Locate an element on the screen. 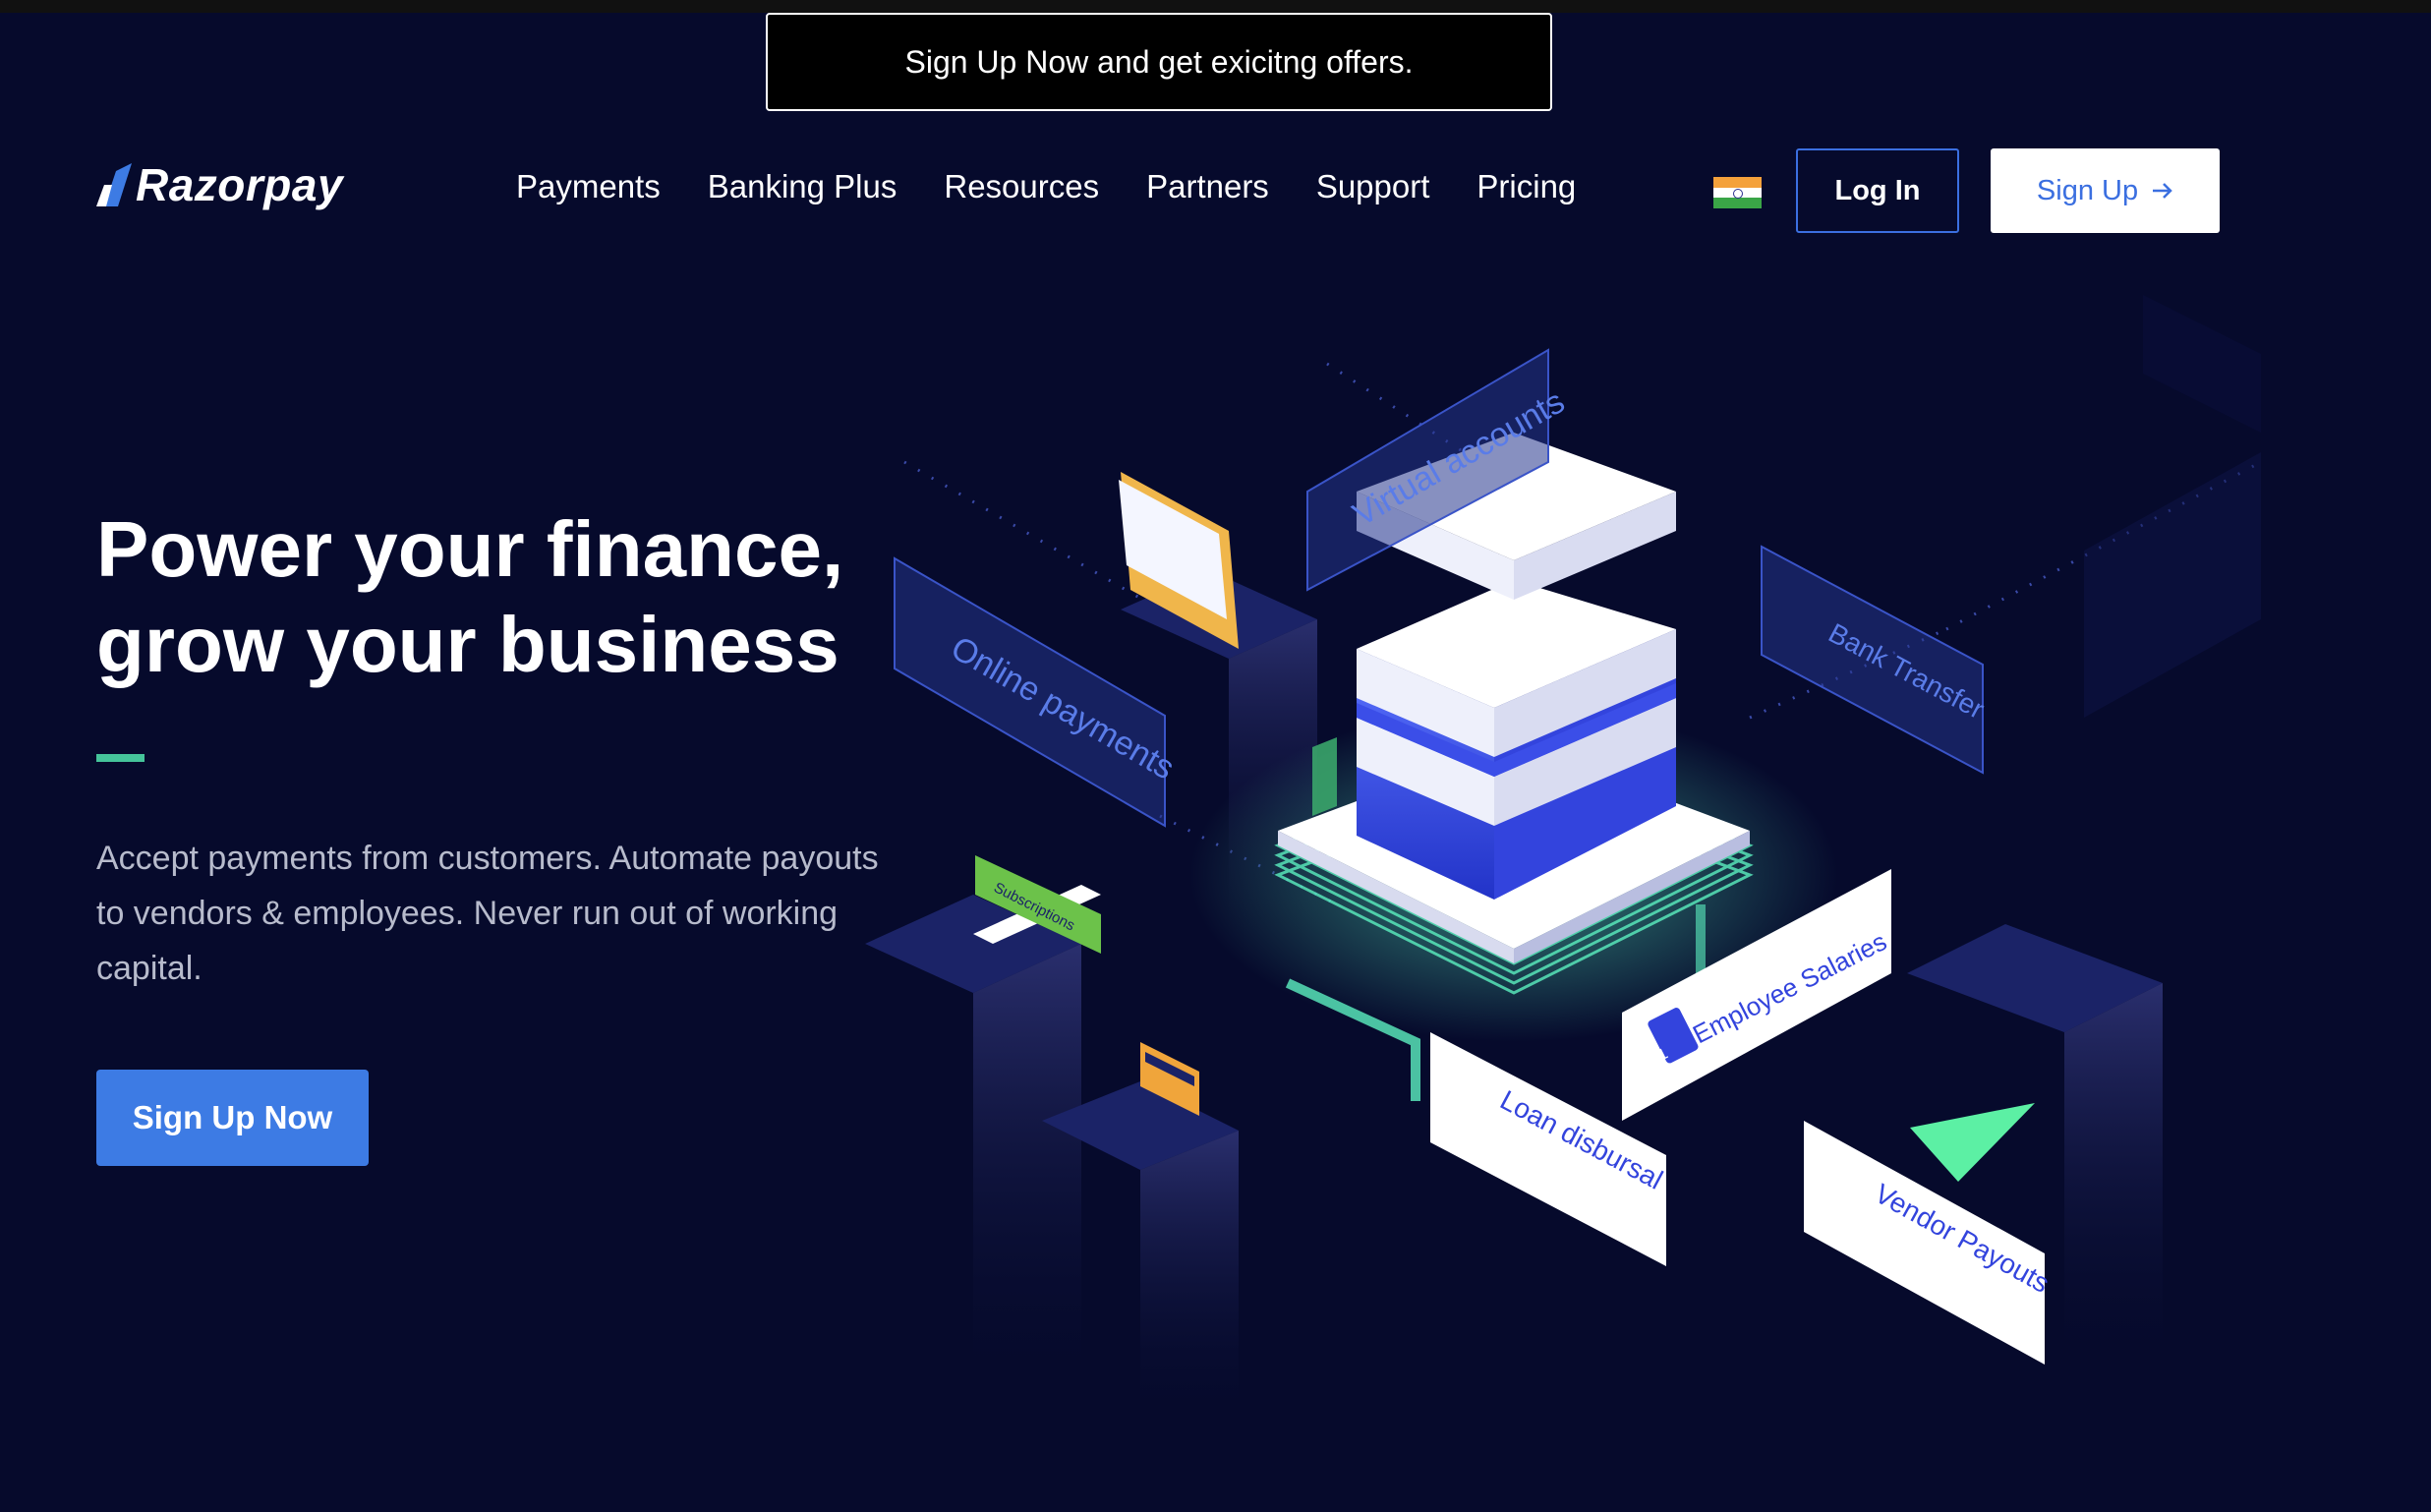 This screenshot has width=2431, height=1512. razorpay-logo-icon is located at coordinates (114, 184).